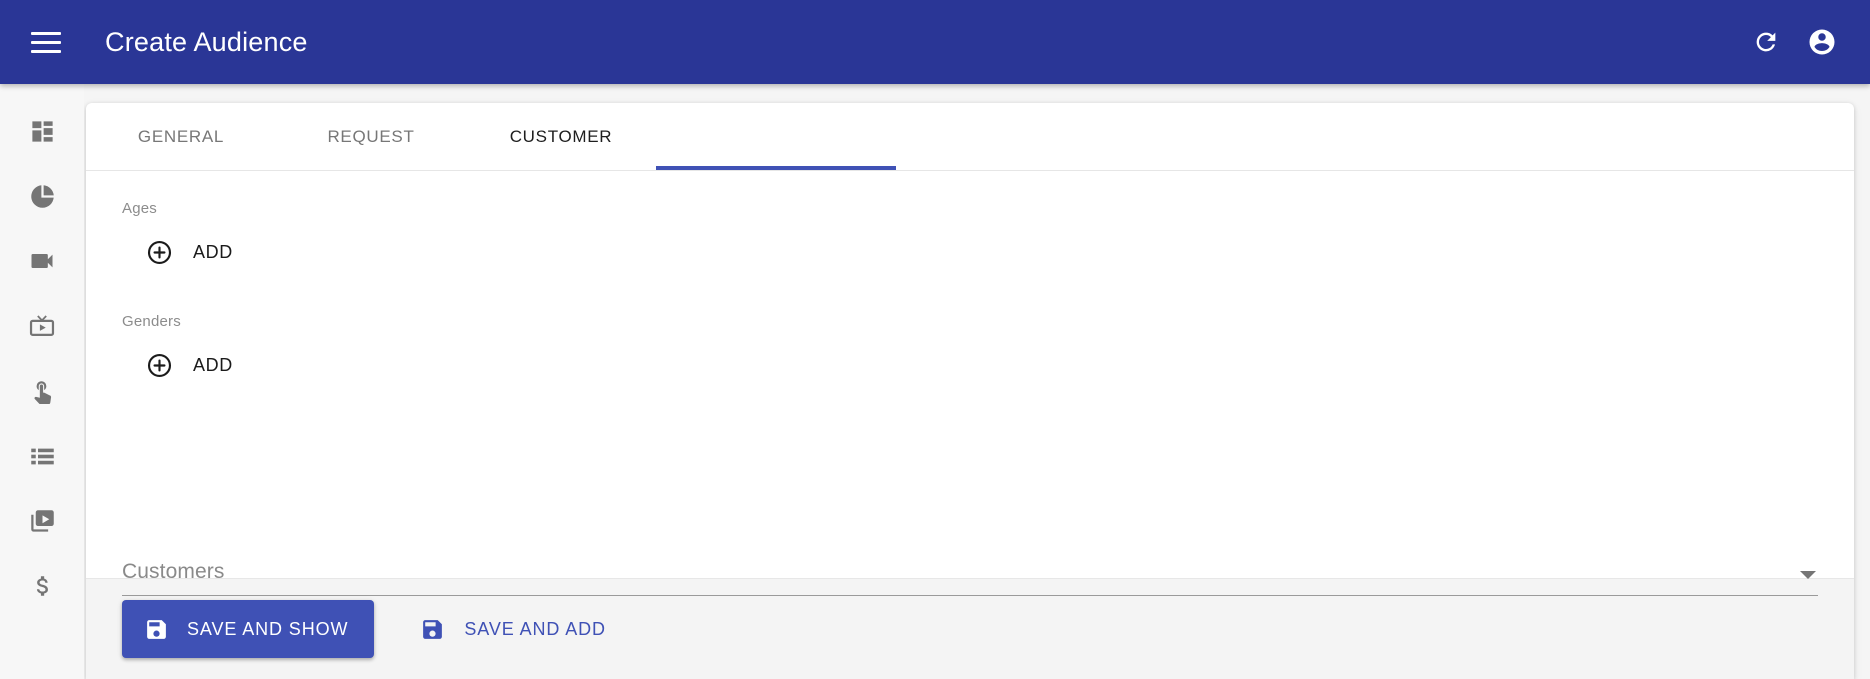 The height and width of the screenshot is (679, 1870). Describe the element at coordinates (1766, 42) in the screenshot. I see `refresh-icon` at that location.